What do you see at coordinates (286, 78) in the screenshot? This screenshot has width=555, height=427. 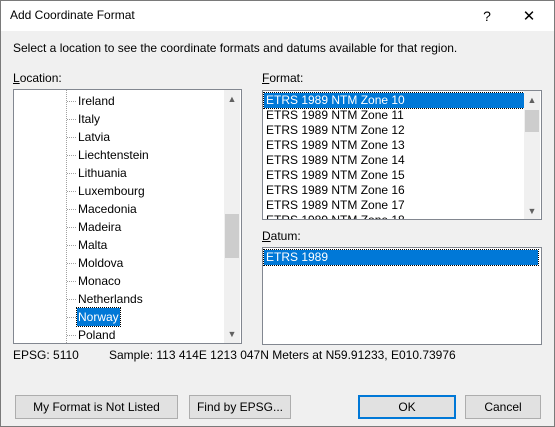 I see `format-label-text: ormat:` at bounding box center [286, 78].